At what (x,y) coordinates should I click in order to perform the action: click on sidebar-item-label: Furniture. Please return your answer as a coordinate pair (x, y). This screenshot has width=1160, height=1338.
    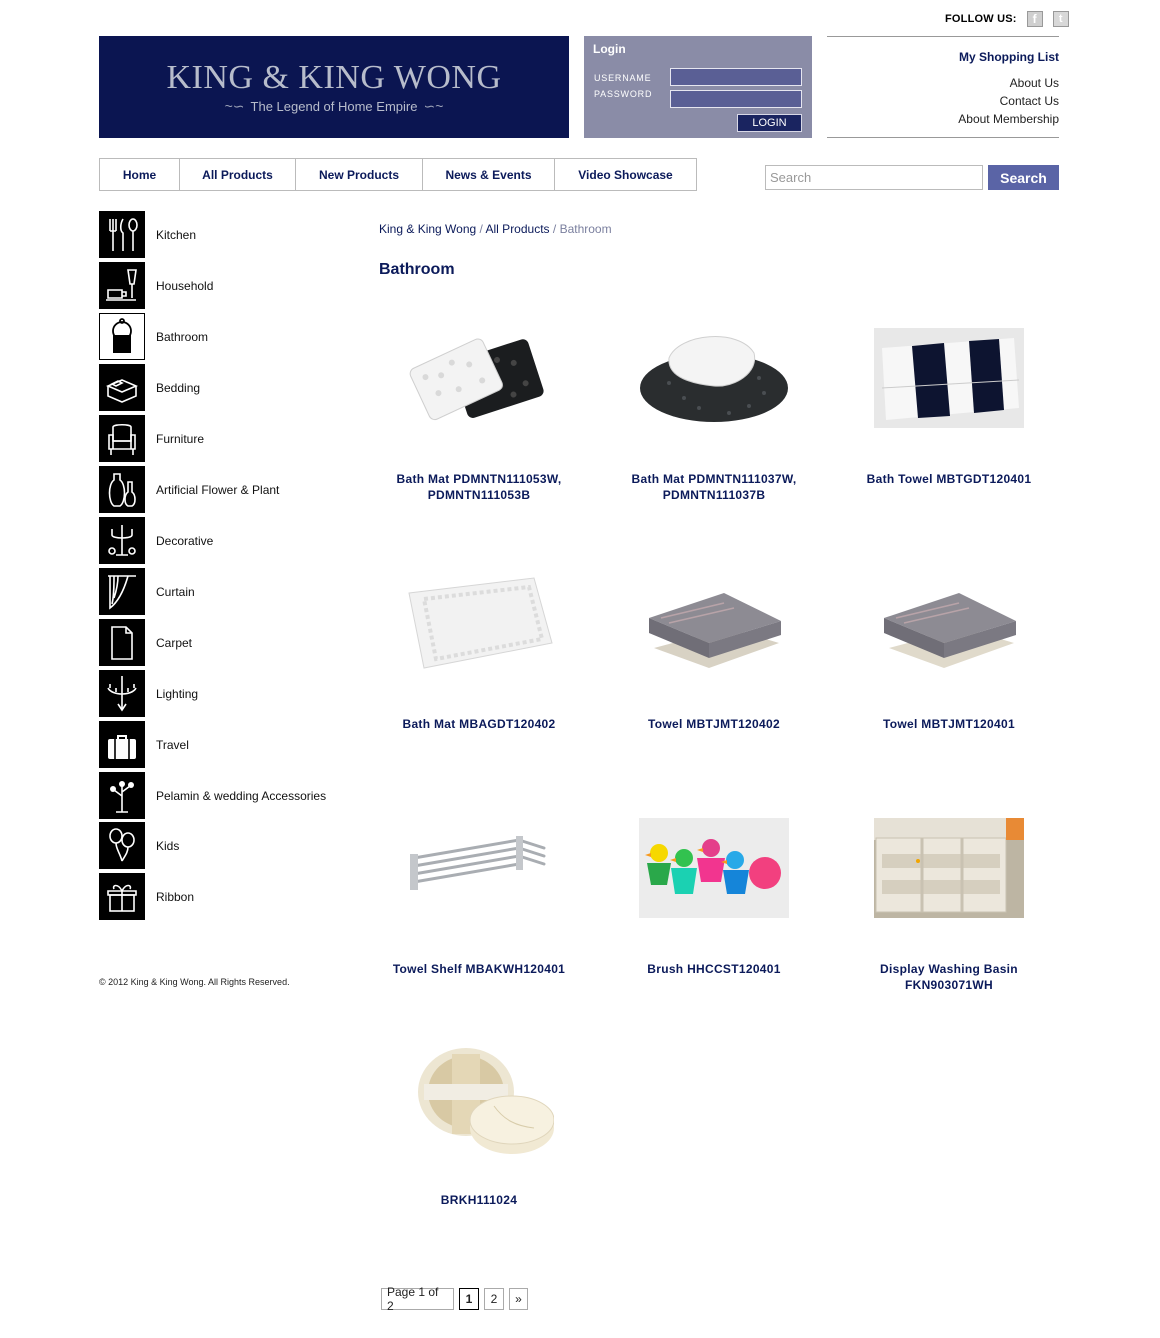
    Looking at the image, I should click on (180, 438).